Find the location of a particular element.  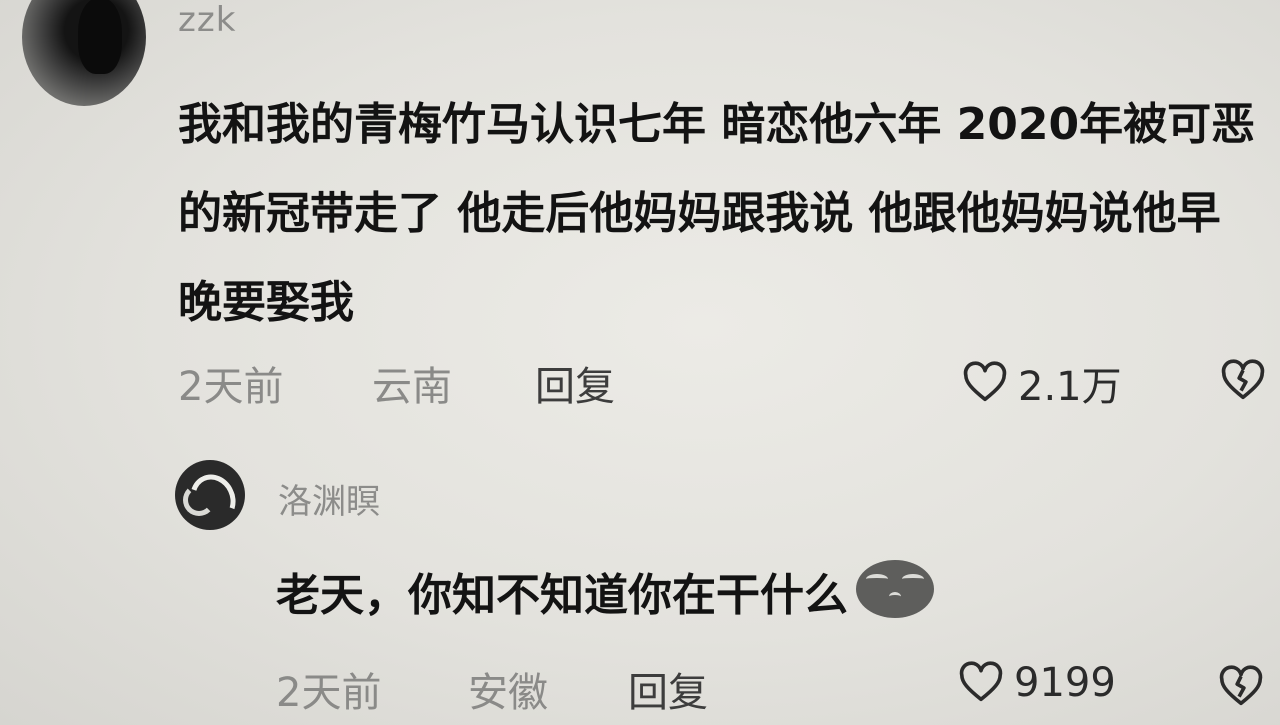

comment-location: 安徽 is located at coordinates (508, 693).